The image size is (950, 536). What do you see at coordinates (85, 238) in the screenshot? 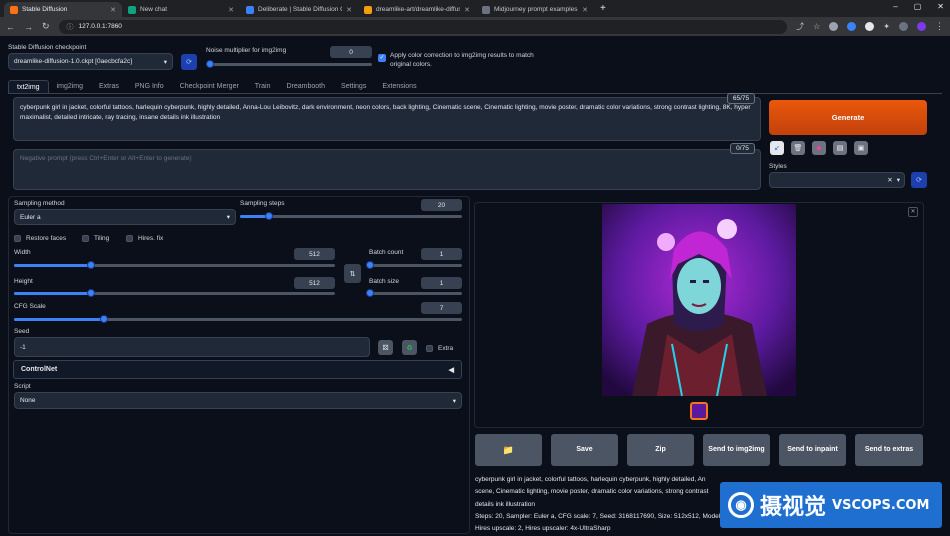
I see `tiling-checkbox` at bounding box center [85, 238].